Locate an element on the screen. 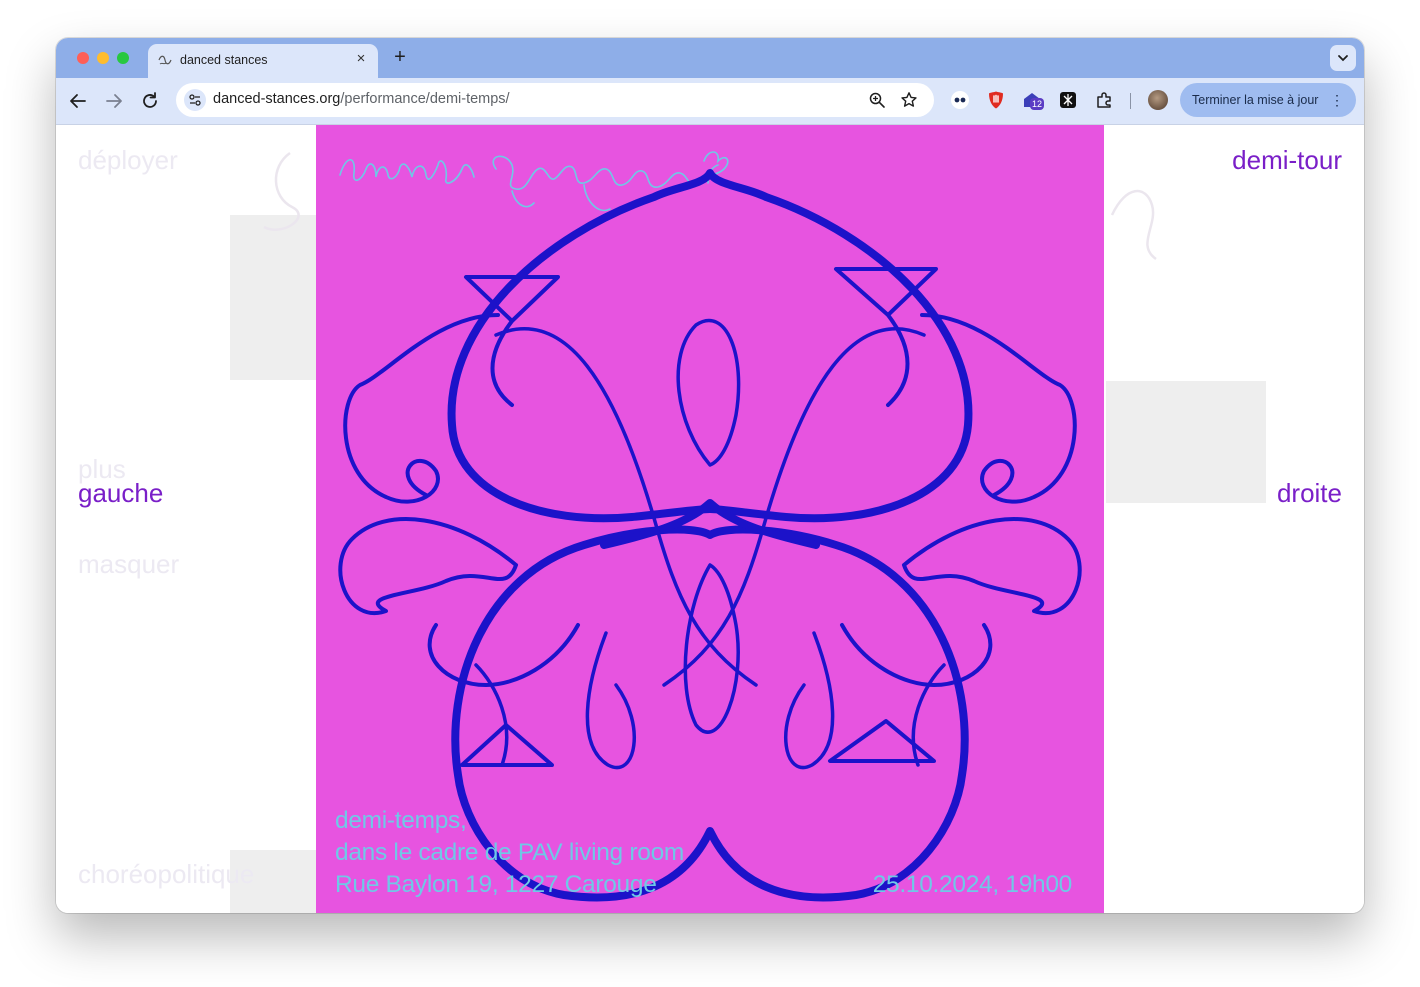 The width and height of the screenshot is (1420, 987). deploy-link: déployer is located at coordinates (128, 160).